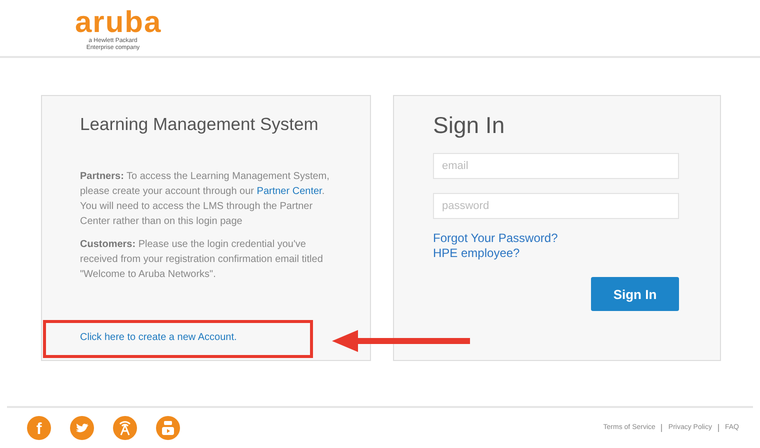 This screenshot has height=448, width=760. What do you see at coordinates (202, 260) in the screenshot?
I see `customers-paragraph: Customers: Please use the login credential you've received from your registration confirmation email titled "Welcome to Aruba Networks".` at bounding box center [202, 260].